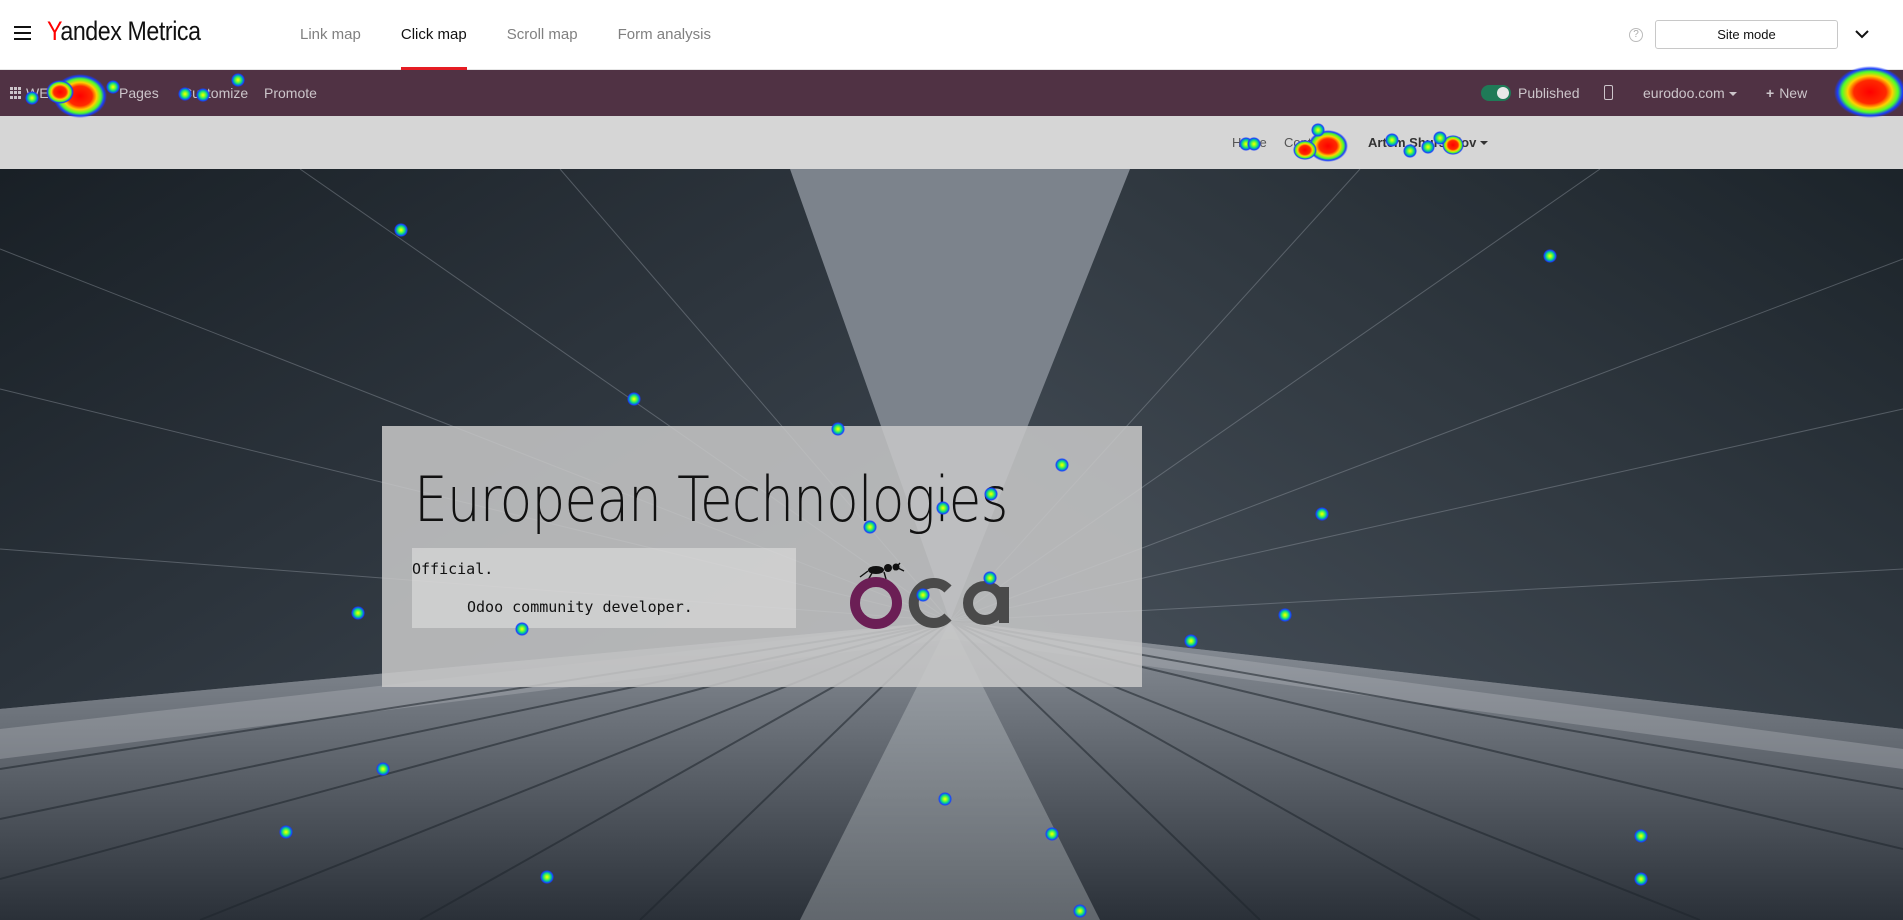  What do you see at coordinates (1608, 92) in the screenshot?
I see `mobile-icon` at bounding box center [1608, 92].